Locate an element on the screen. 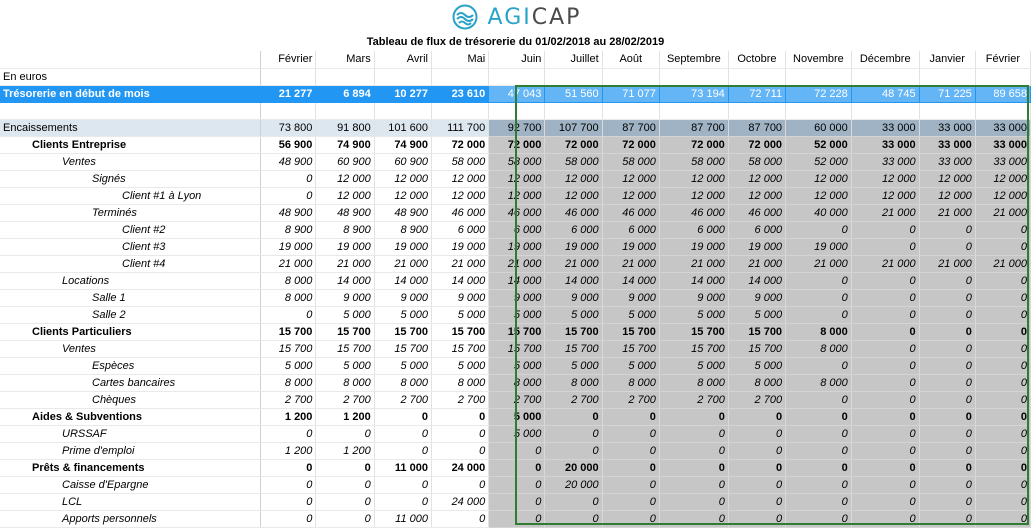 This screenshot has width=1031, height=528. value-cell: 89 658 is located at coordinates (1003, 94).